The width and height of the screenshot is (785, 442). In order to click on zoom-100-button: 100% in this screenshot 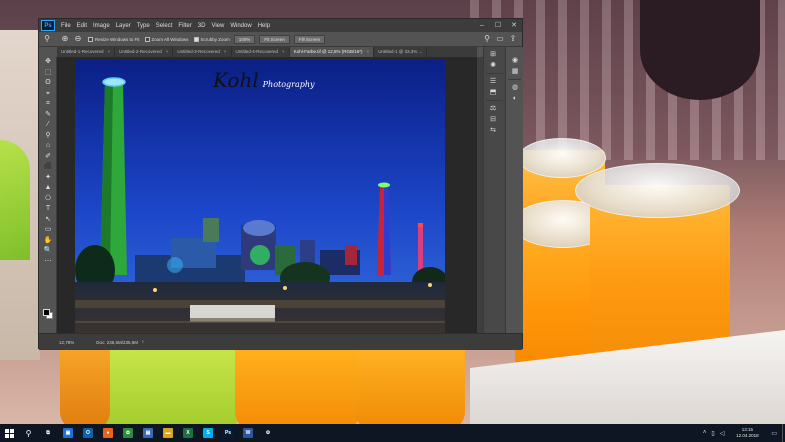, I will do `click(244, 39)`.